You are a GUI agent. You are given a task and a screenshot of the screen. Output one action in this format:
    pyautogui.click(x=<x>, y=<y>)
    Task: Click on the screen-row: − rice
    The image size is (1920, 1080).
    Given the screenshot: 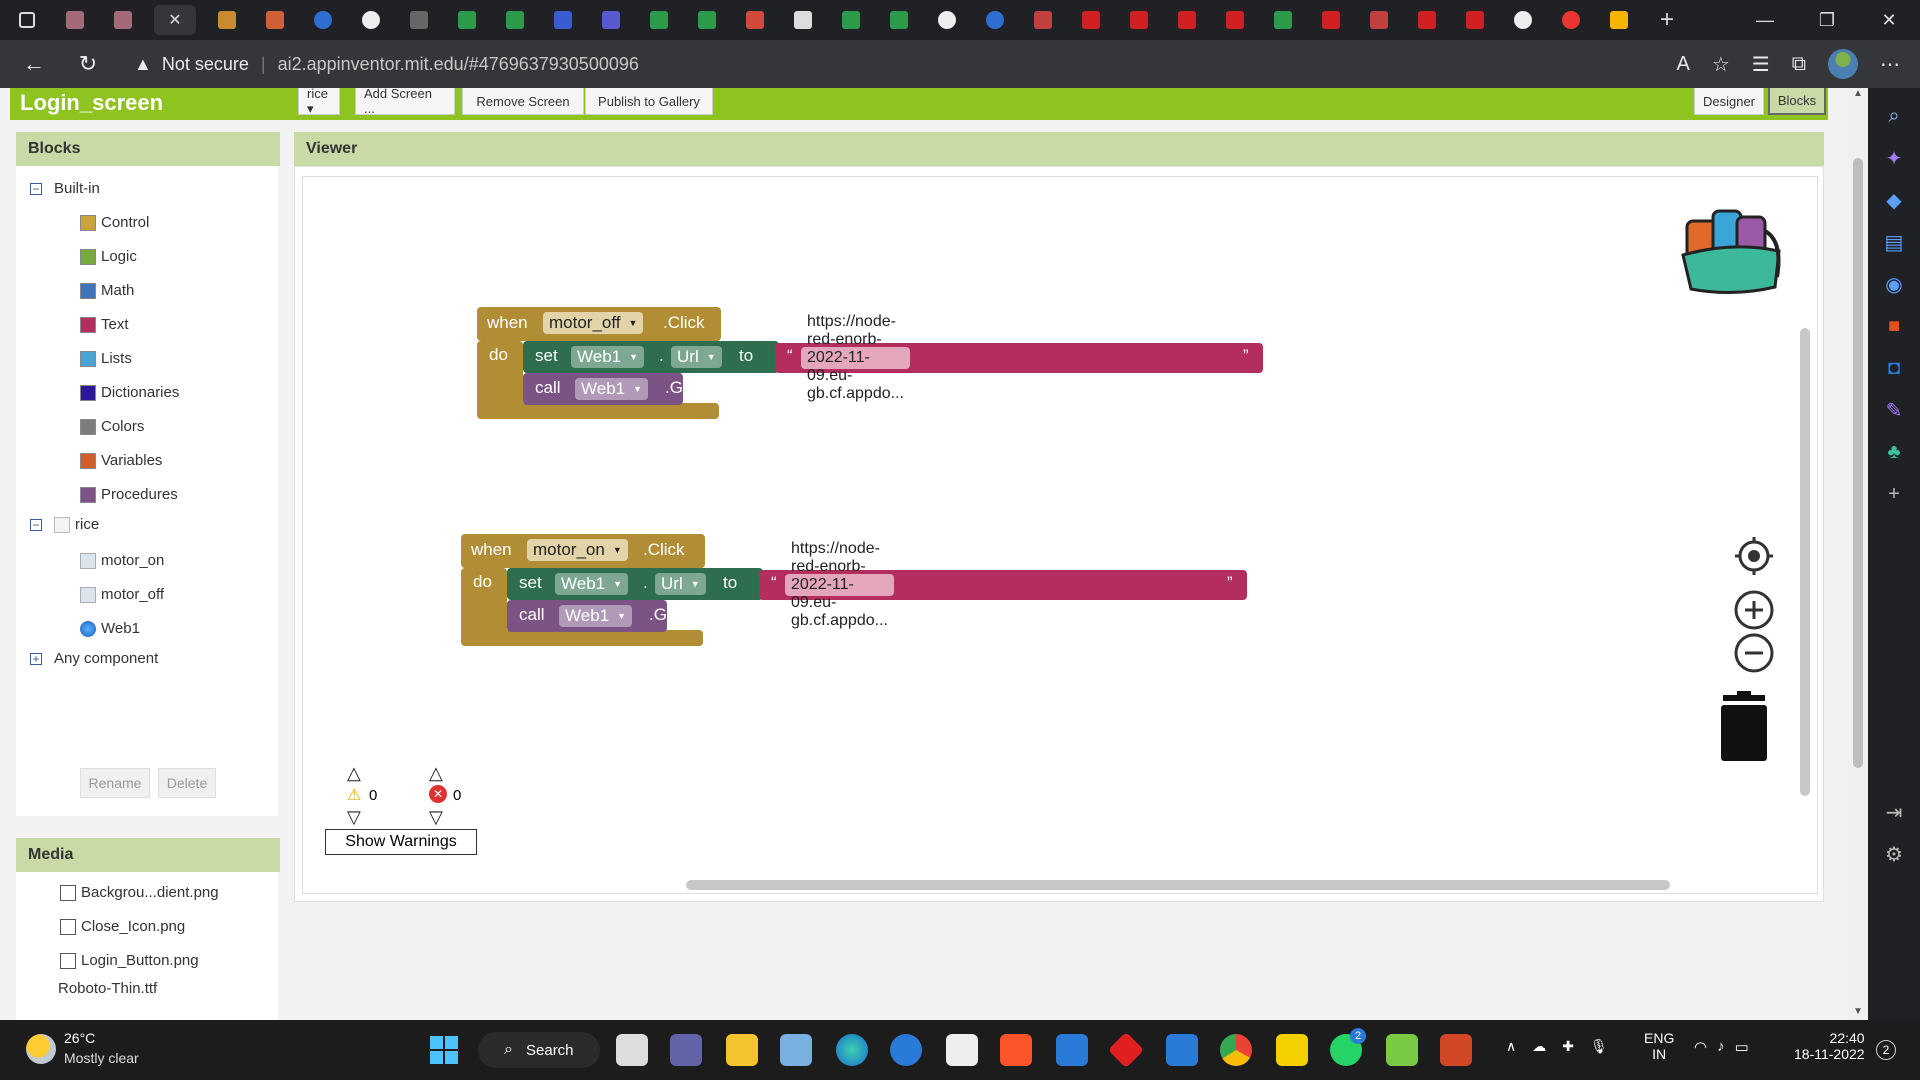 What is the action you would take?
    pyautogui.click(x=64, y=524)
    